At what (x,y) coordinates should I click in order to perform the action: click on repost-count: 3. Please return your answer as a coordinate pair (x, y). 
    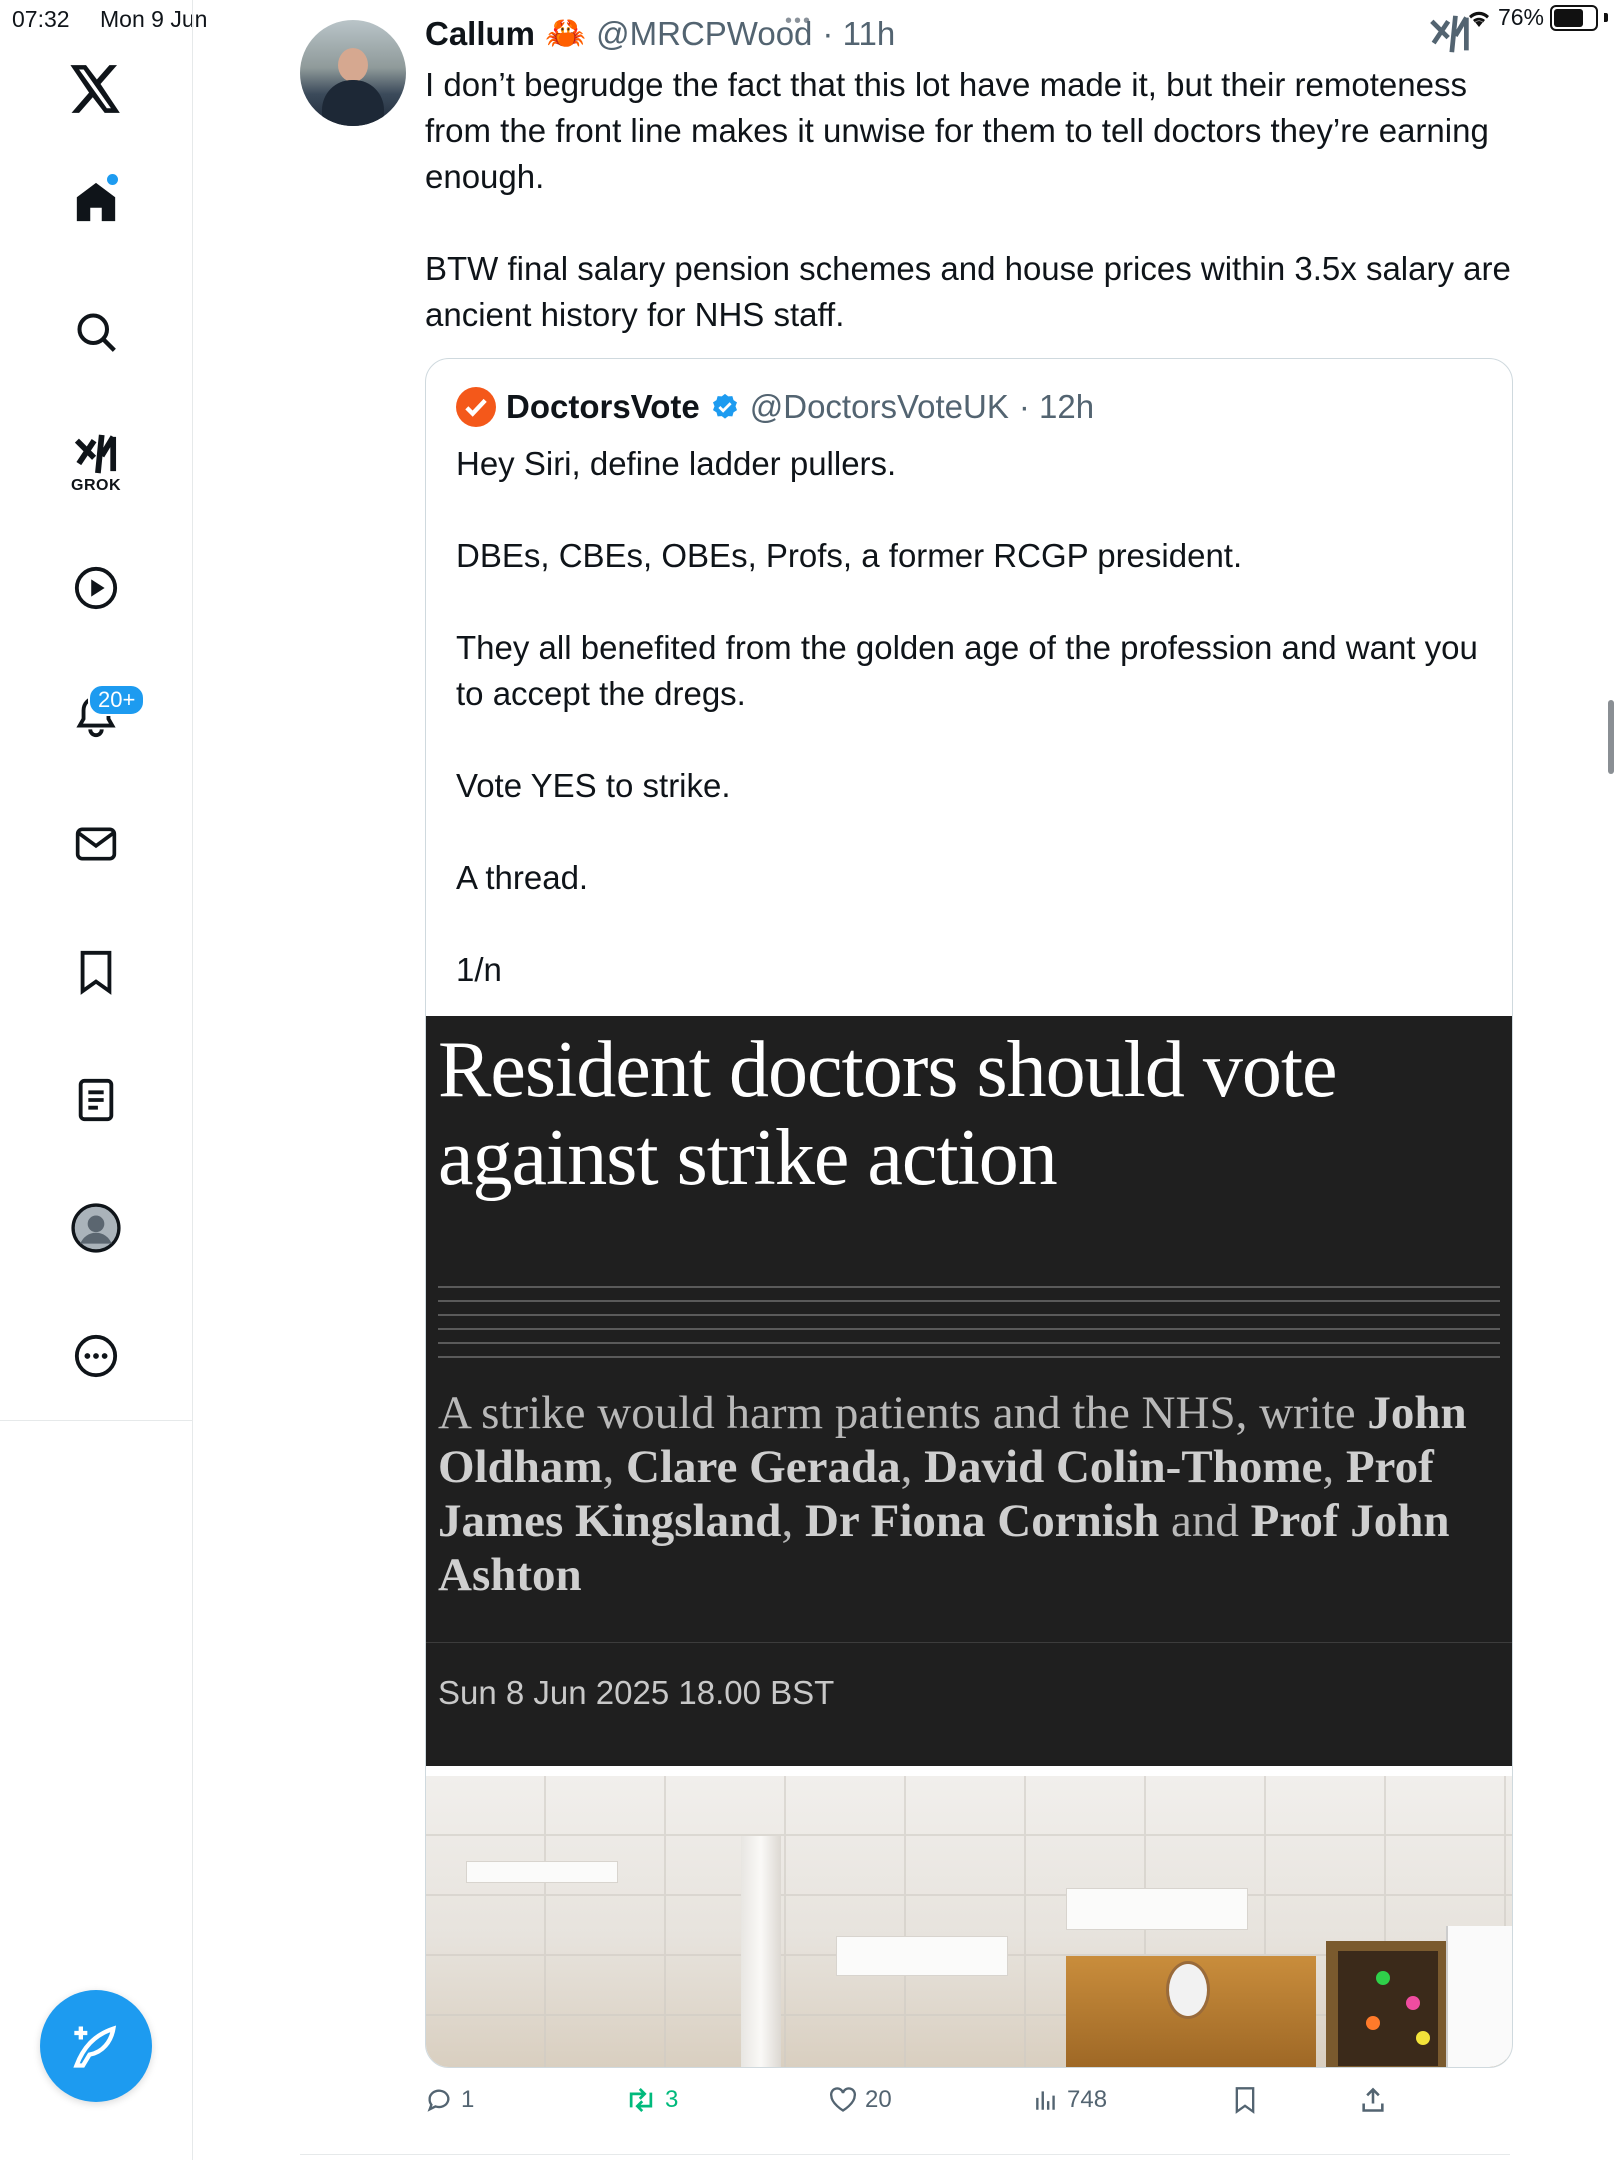
    Looking at the image, I should click on (672, 2099).